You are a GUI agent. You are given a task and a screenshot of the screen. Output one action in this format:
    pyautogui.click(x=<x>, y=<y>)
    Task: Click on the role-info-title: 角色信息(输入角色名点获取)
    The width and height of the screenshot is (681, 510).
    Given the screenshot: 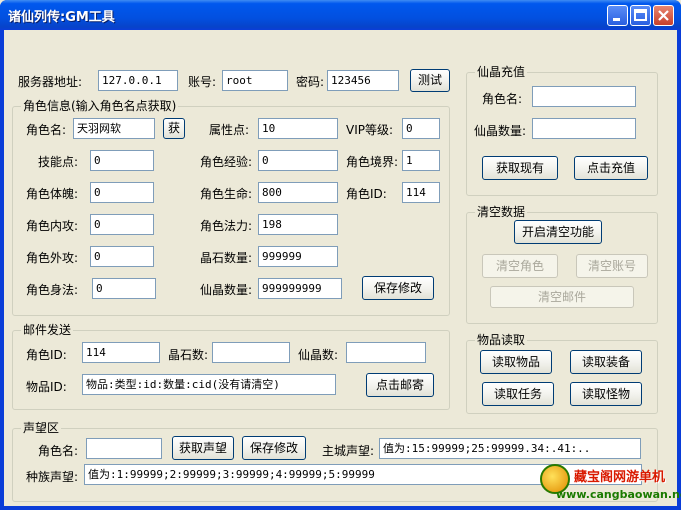 What is the action you would take?
    pyautogui.click(x=100, y=106)
    